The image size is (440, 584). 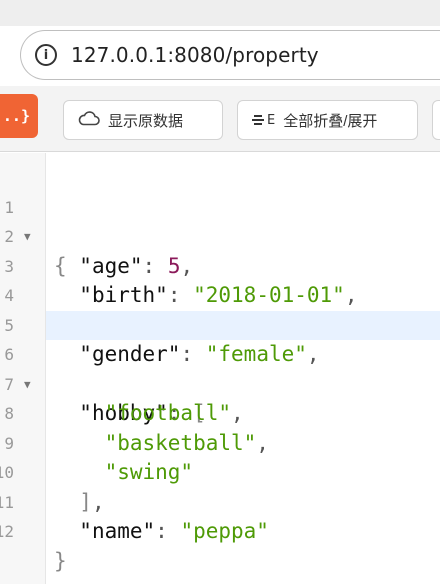 I want to click on show-raw-label: 显示原数据, so click(x=146, y=121).